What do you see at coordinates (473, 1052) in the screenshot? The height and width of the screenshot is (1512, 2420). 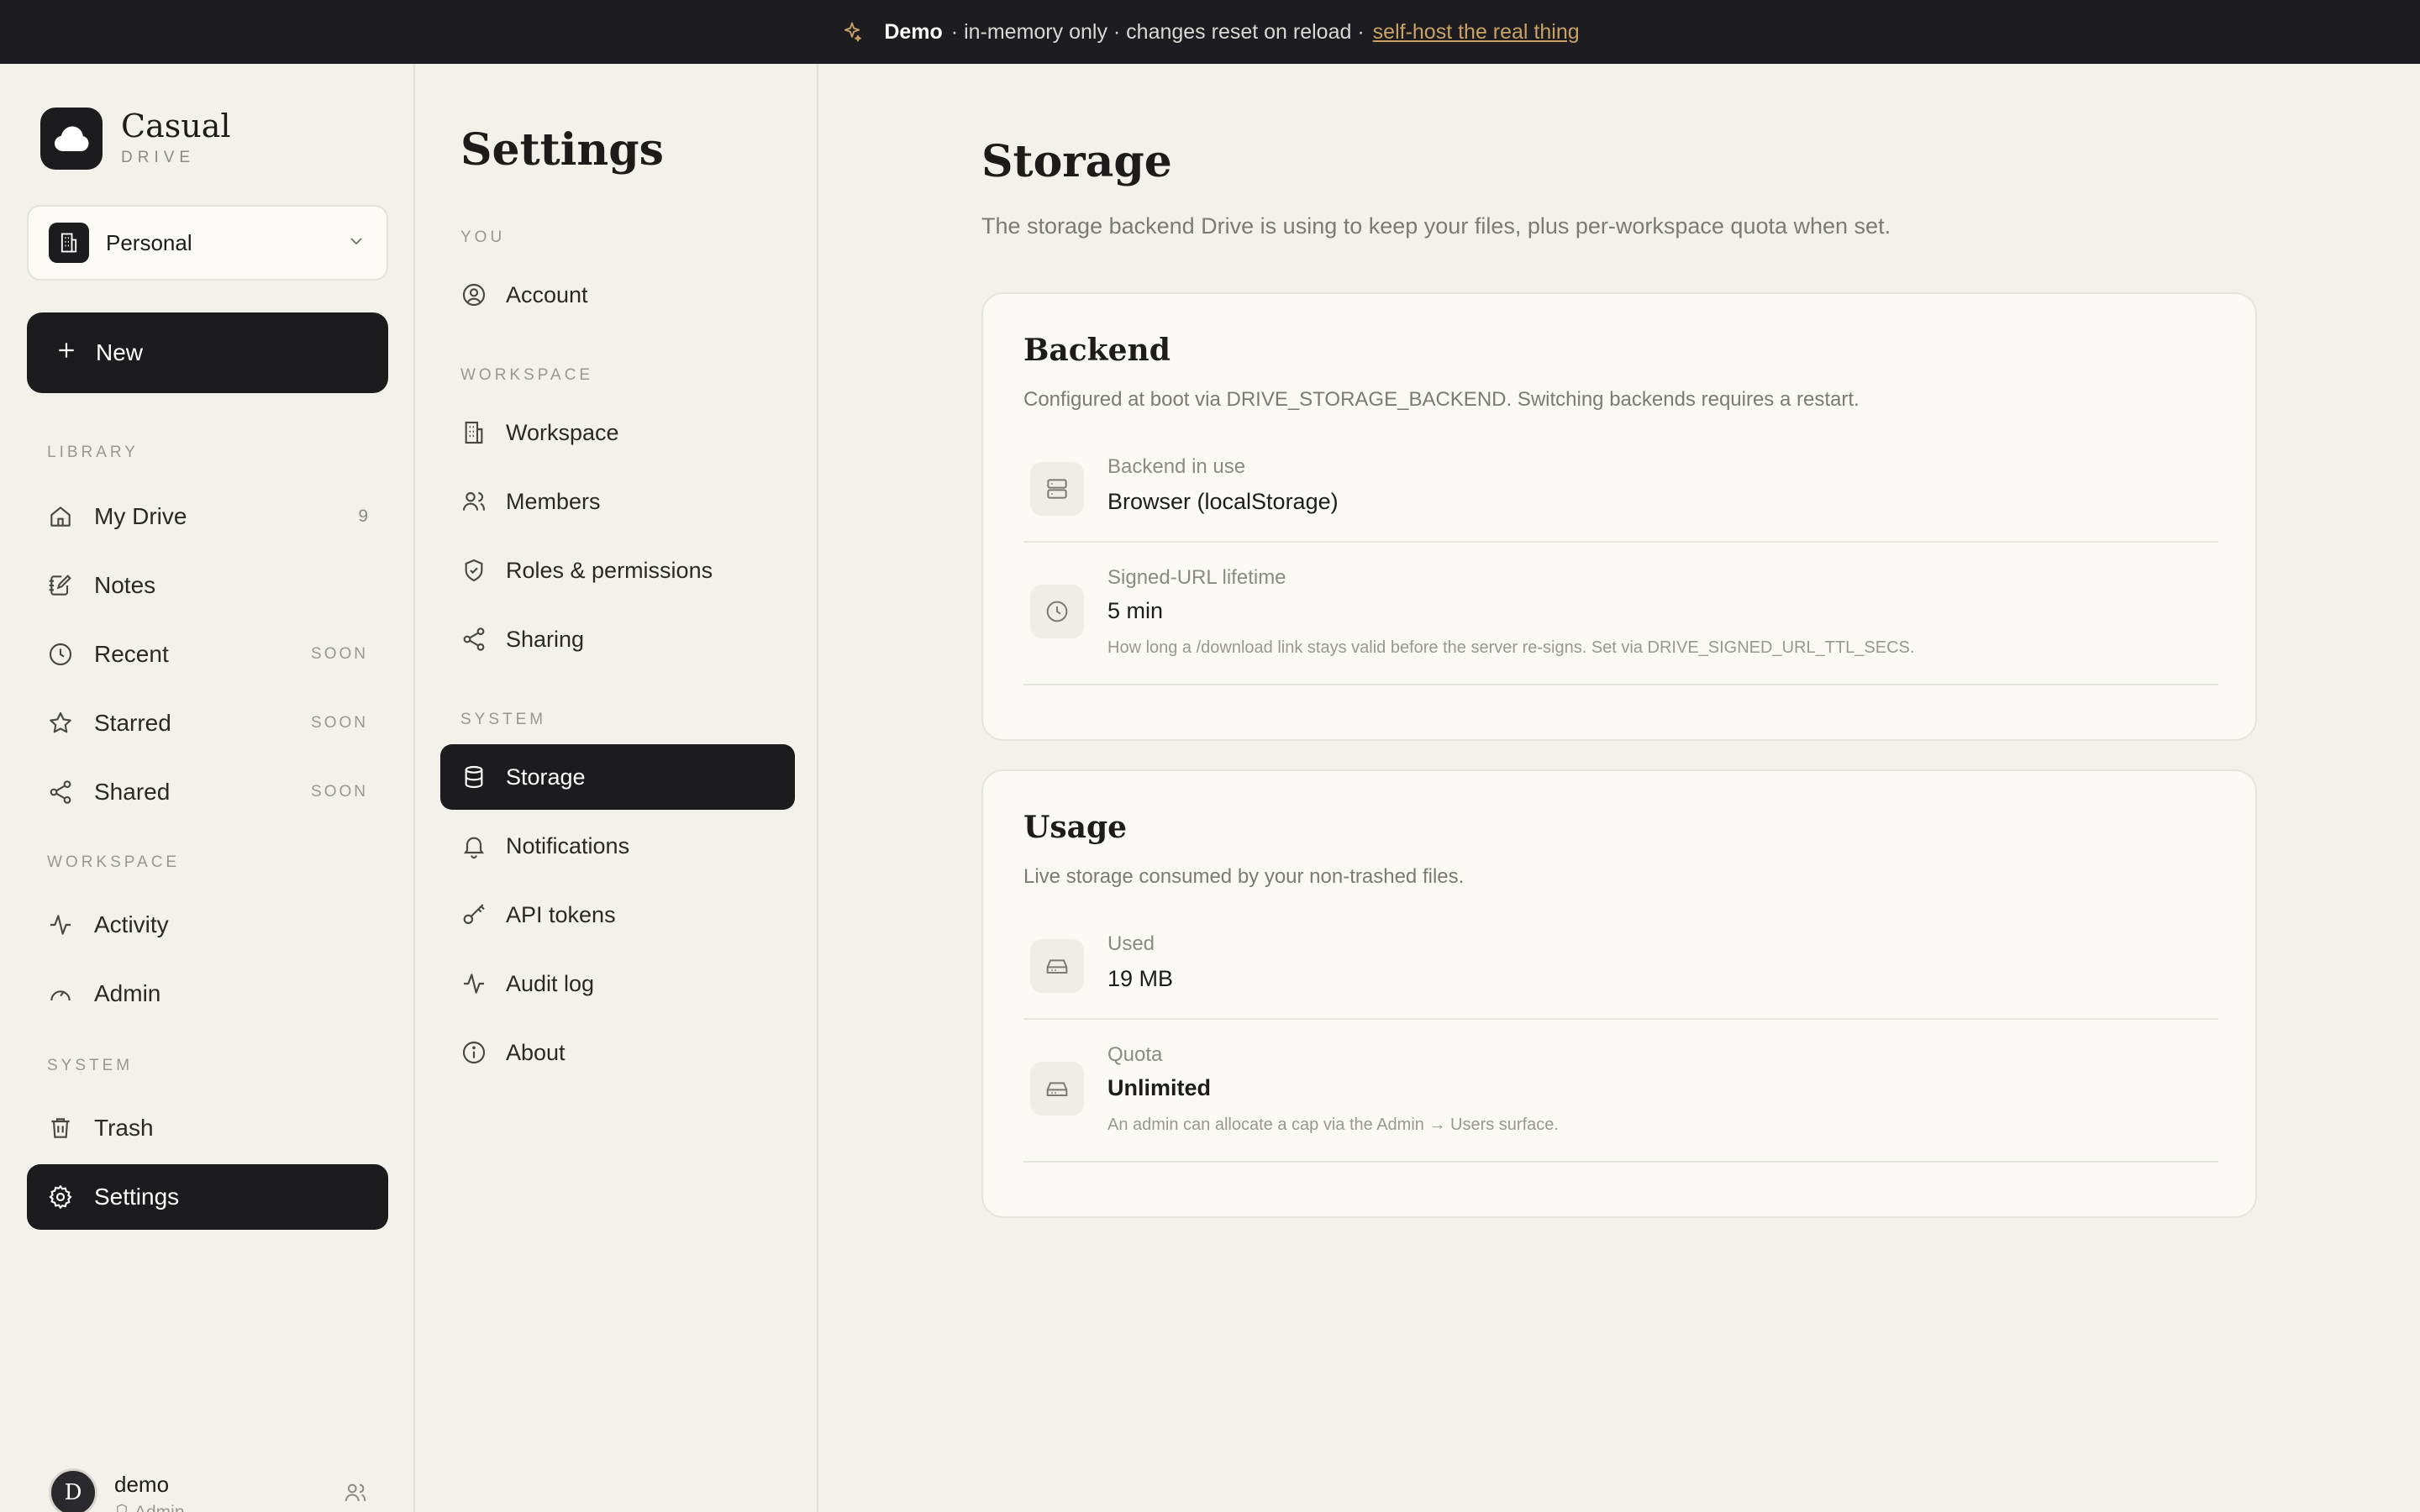 I see `info-icon` at bounding box center [473, 1052].